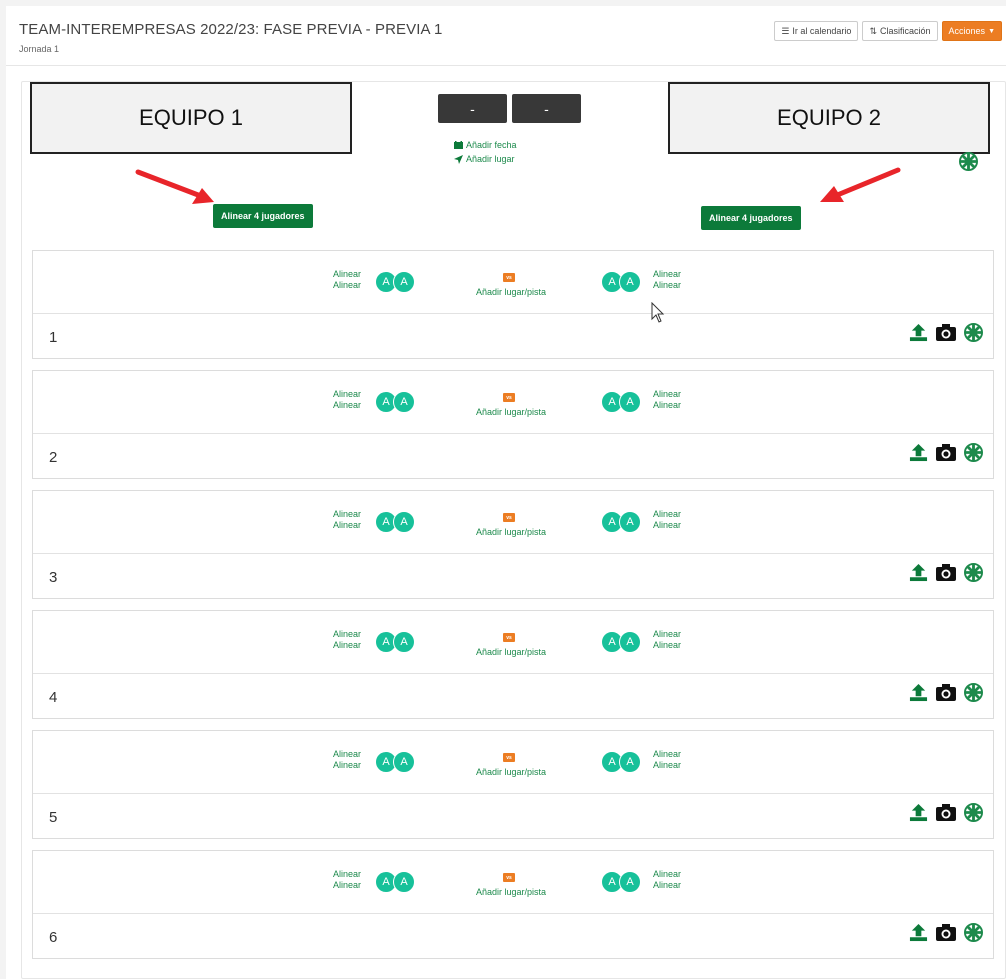 This screenshot has width=1006, height=979. What do you see at coordinates (53, 337) in the screenshot?
I see `match-number: 1` at bounding box center [53, 337].